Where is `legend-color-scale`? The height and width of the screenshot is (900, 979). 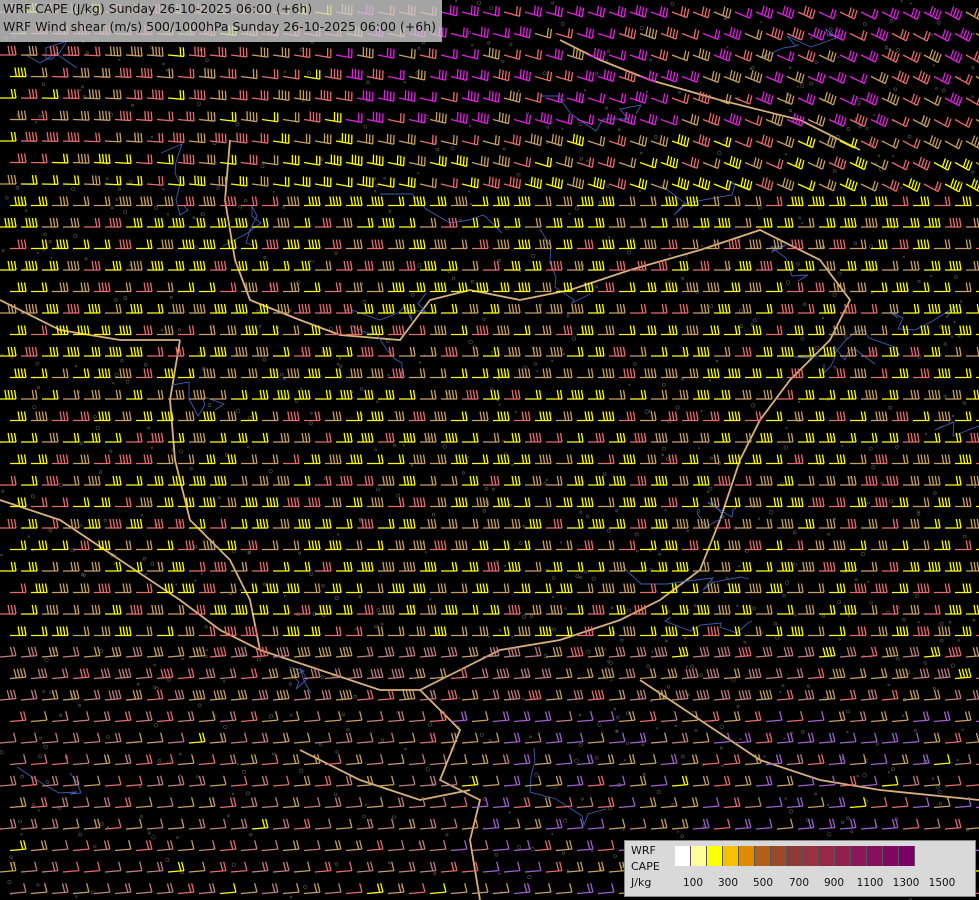 legend-color-scale is located at coordinates (795, 856).